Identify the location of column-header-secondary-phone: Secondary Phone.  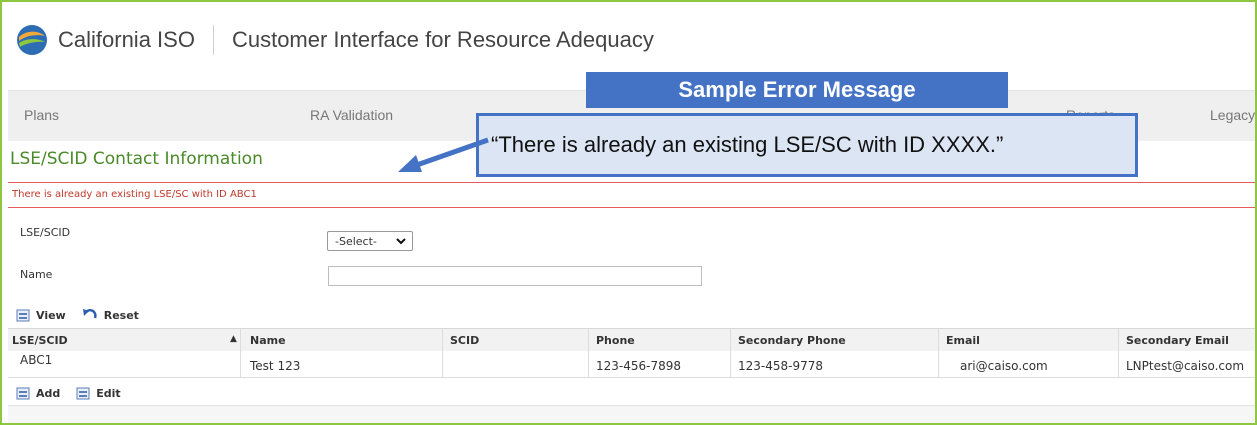
(792, 340).